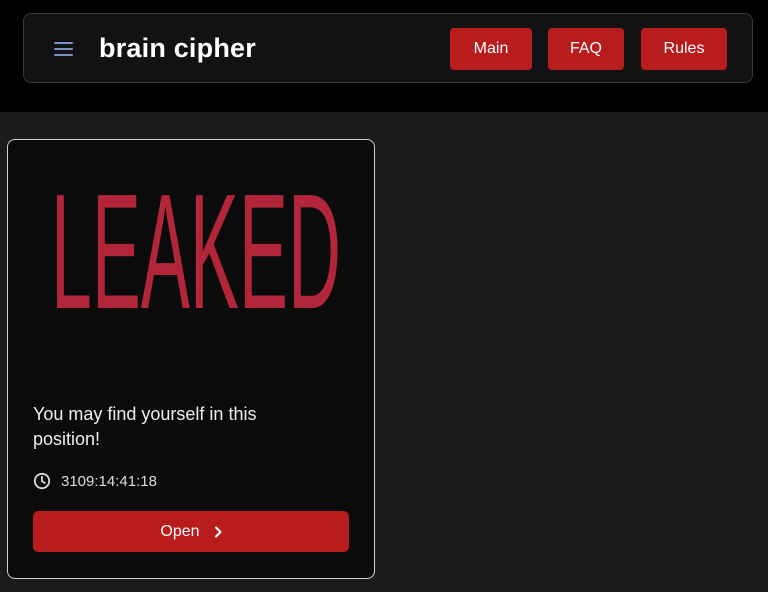 This screenshot has width=768, height=592. What do you see at coordinates (218, 531) in the screenshot?
I see `chevron-right-icon` at bounding box center [218, 531].